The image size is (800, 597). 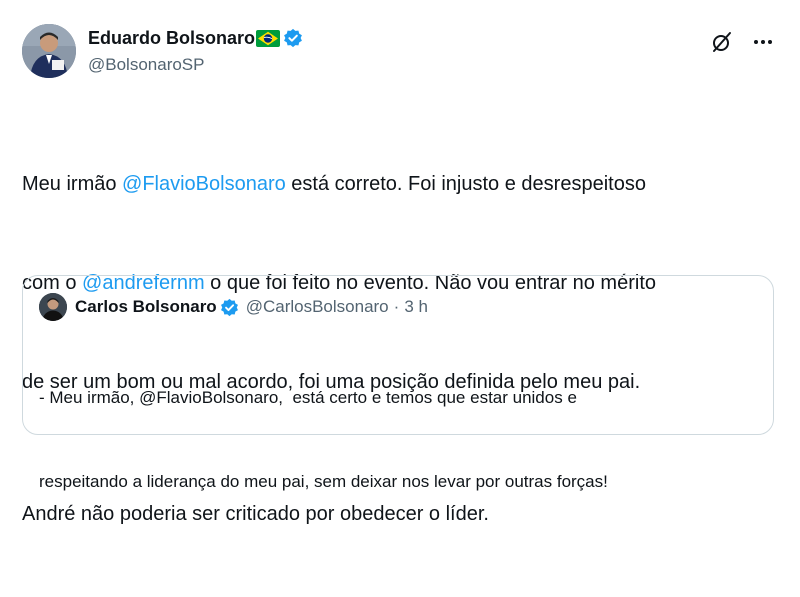 I want to click on quoted-author-handle: @CarlosBolsonaro, so click(x=317, y=306).